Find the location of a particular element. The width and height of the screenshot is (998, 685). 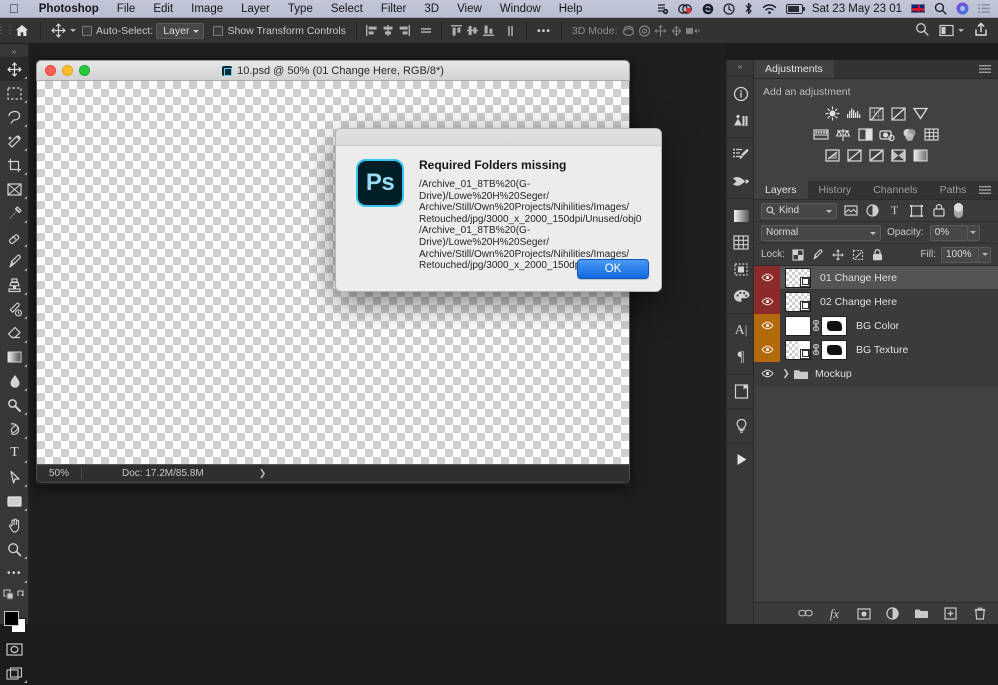

mask-link-icon is located at coordinates (816, 325).